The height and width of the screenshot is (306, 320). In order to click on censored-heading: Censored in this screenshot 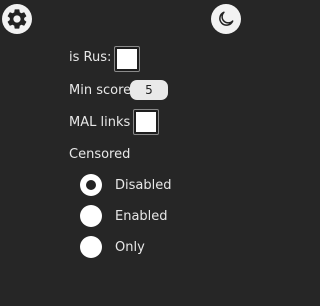, I will do `click(100, 154)`.